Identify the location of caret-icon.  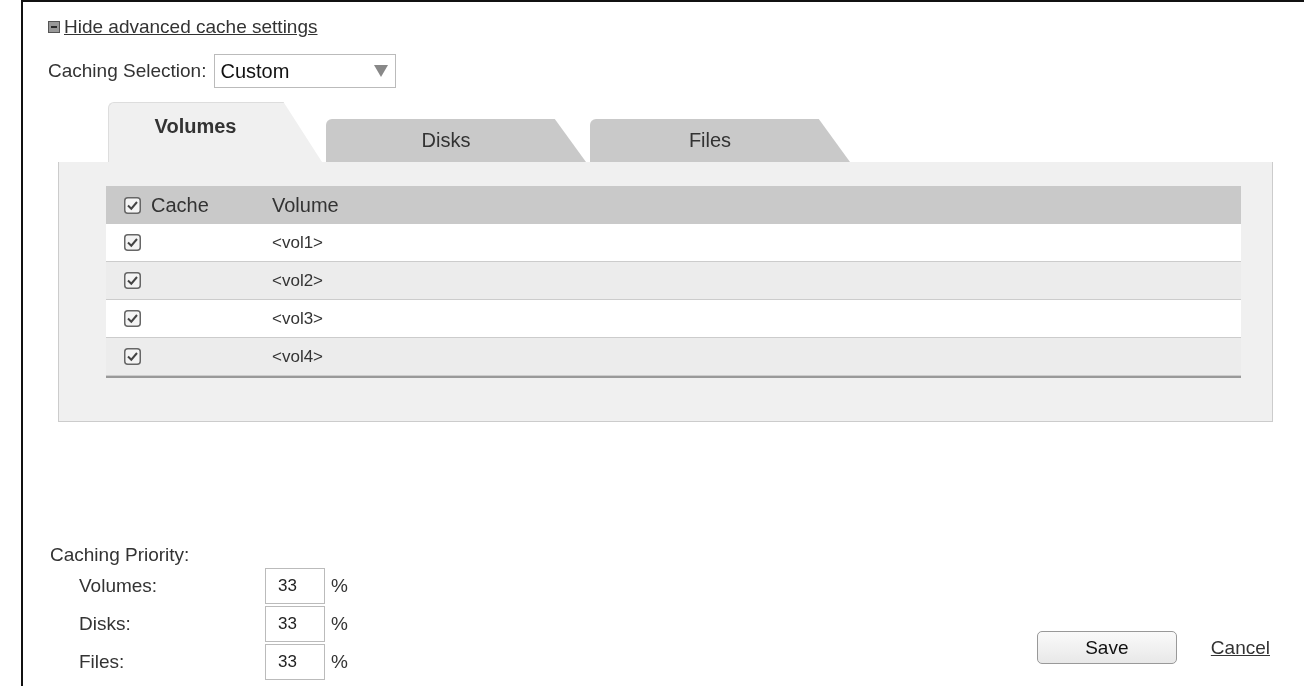
(381, 71).